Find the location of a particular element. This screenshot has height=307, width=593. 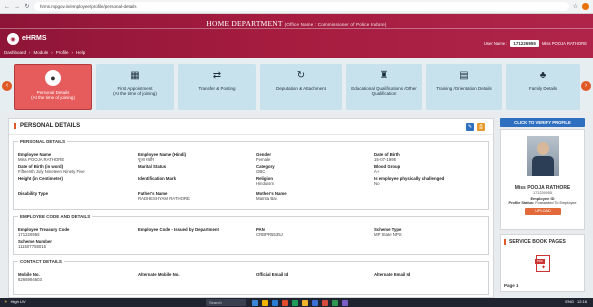

field-value: 6266994603 is located at coordinates (30, 279).